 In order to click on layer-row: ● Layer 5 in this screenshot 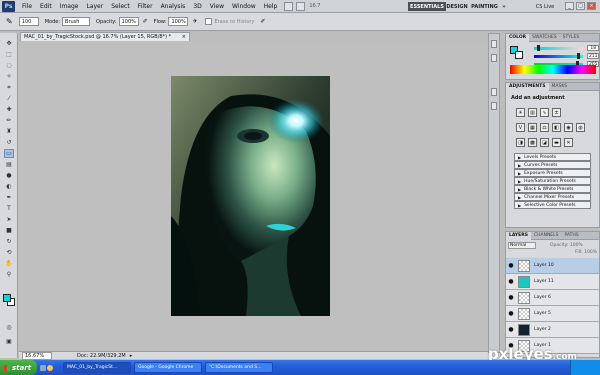, I will do `click(552, 314)`.